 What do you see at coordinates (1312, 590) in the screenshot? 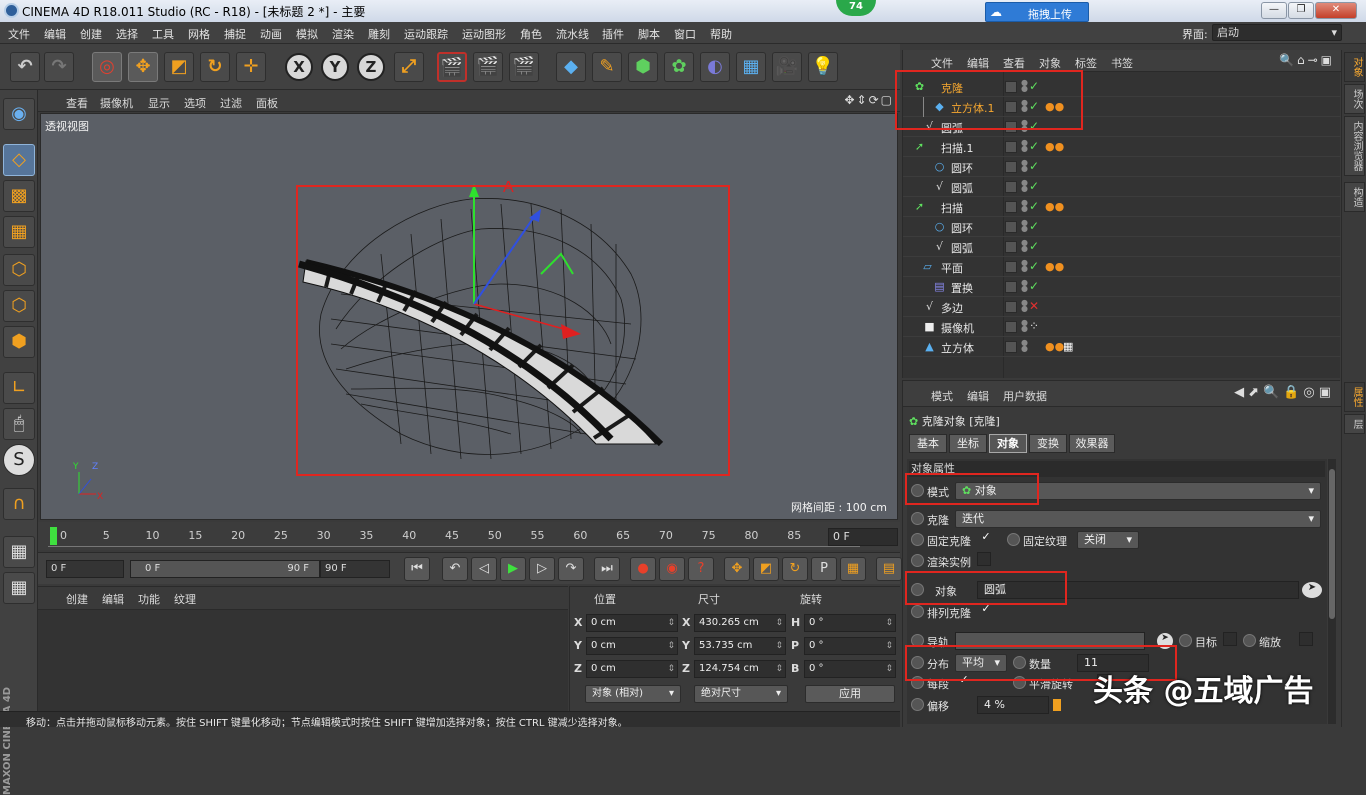
I see `pick-object-icon: ➤` at bounding box center [1312, 590].